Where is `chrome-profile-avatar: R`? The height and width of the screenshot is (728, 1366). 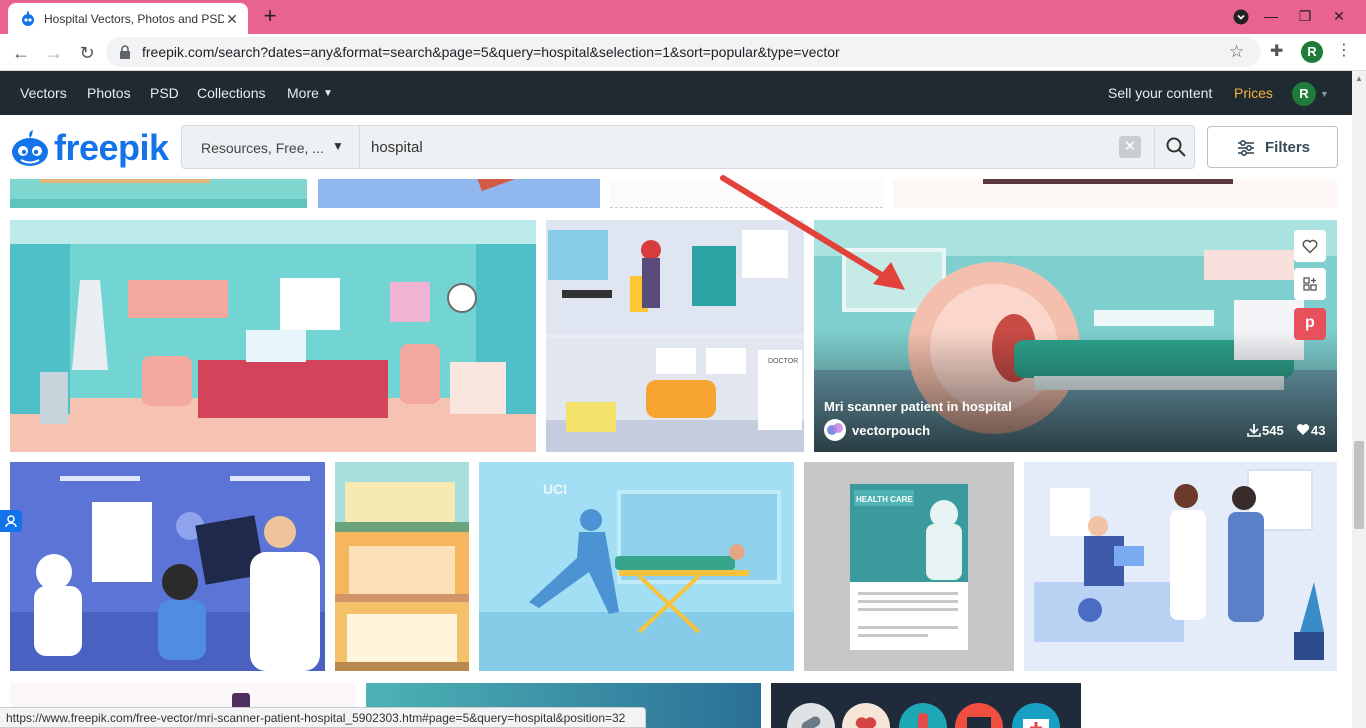 chrome-profile-avatar: R is located at coordinates (1312, 52).